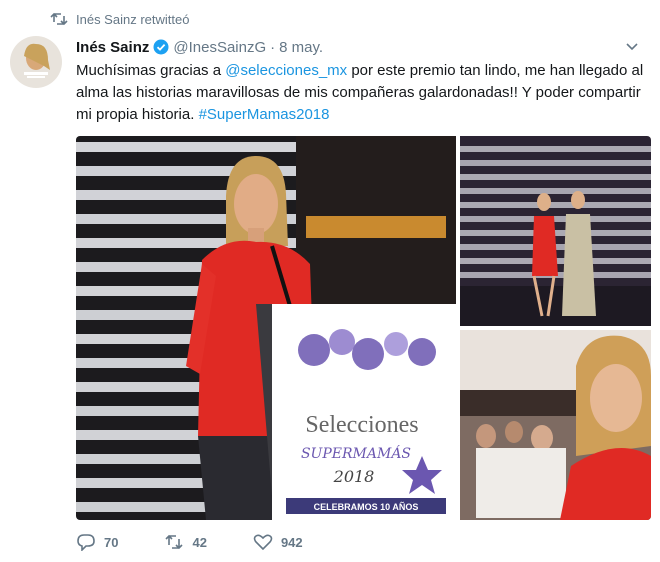 The width and height of the screenshot is (660, 562). What do you see at coordinates (361, 425) in the screenshot?
I see `podium-brand: Selecciones` at bounding box center [361, 425].